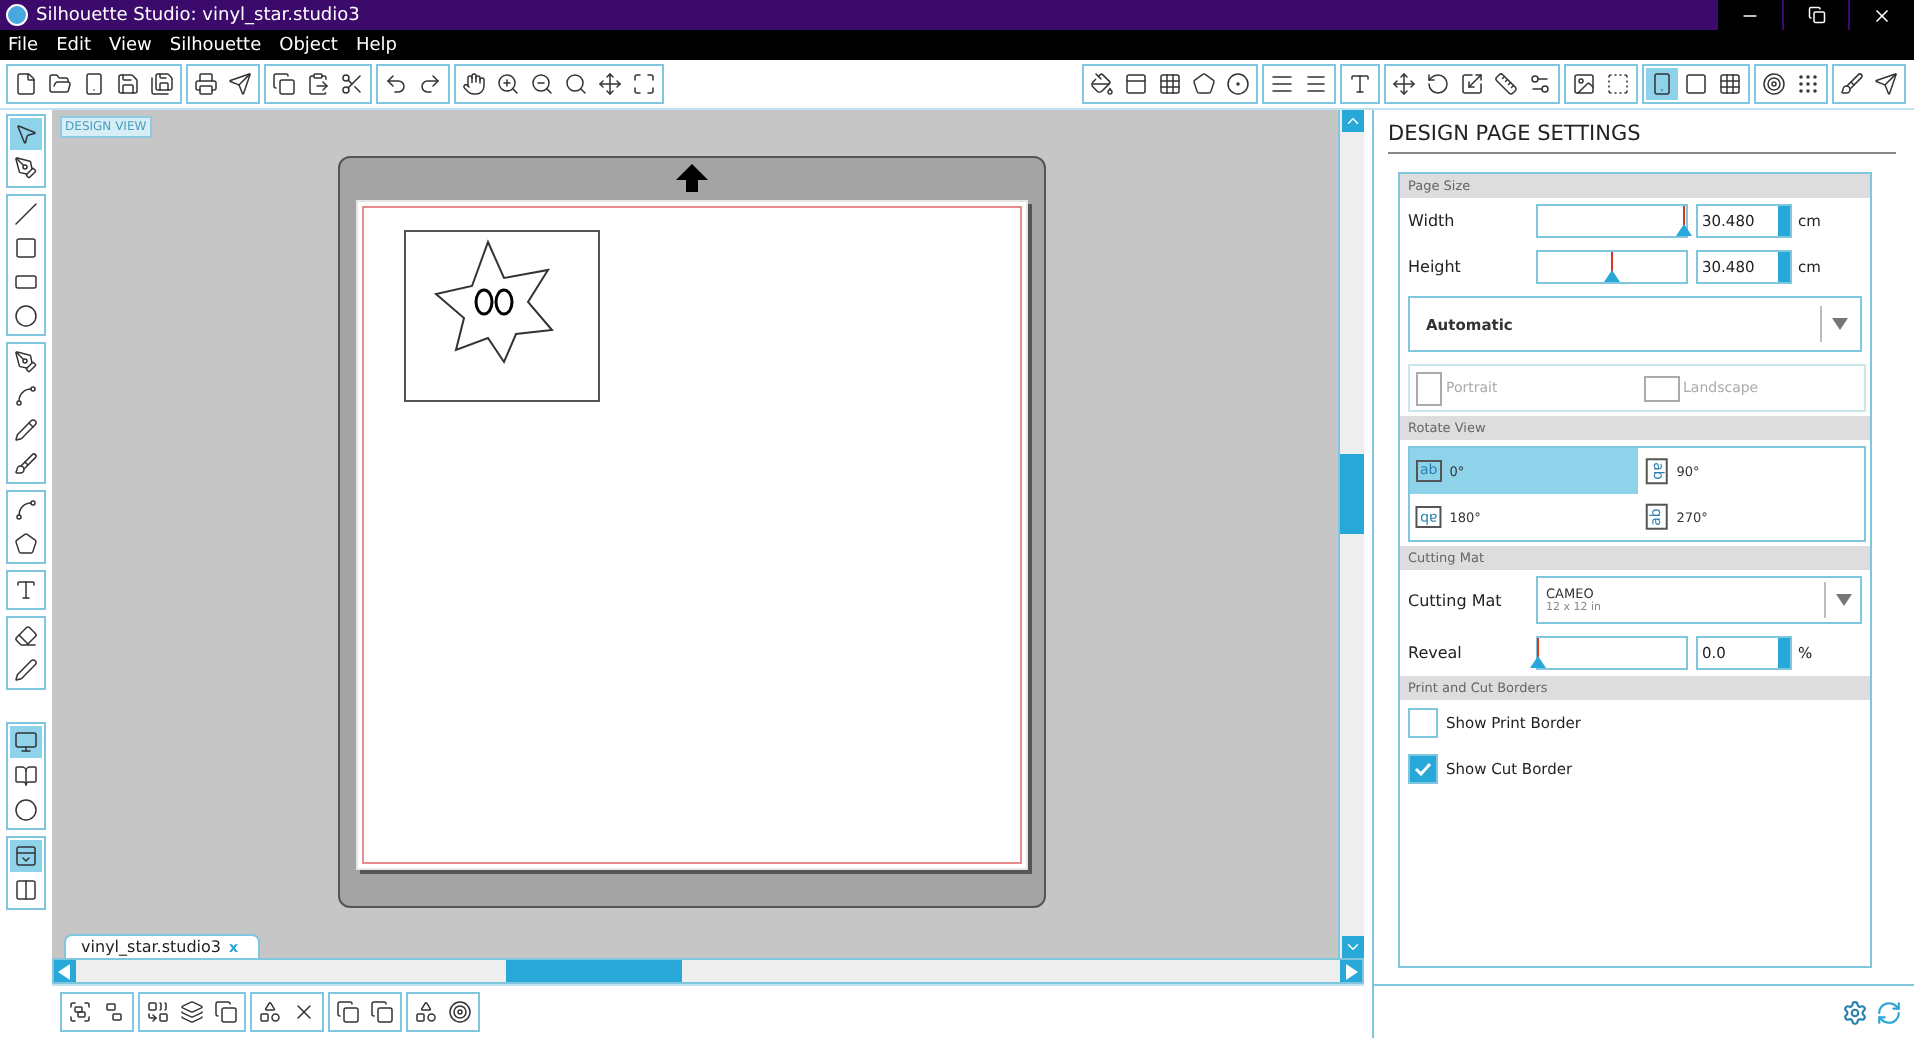 The height and width of the screenshot is (1038, 1914). Describe the element at coordinates (64, 971) in the screenshot. I see `scroll-left-icon` at that location.